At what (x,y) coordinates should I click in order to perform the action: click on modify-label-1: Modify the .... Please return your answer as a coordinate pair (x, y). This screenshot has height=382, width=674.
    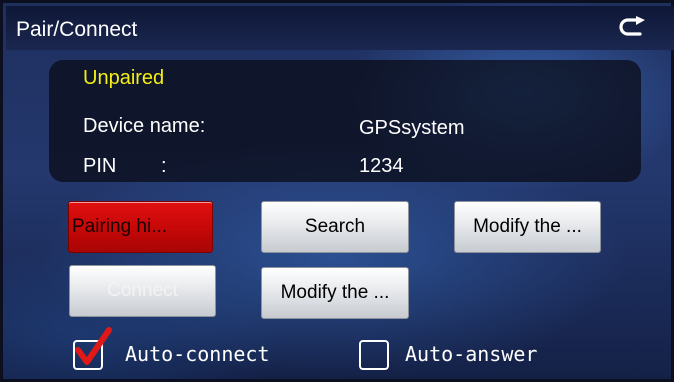
    Looking at the image, I should click on (527, 226).